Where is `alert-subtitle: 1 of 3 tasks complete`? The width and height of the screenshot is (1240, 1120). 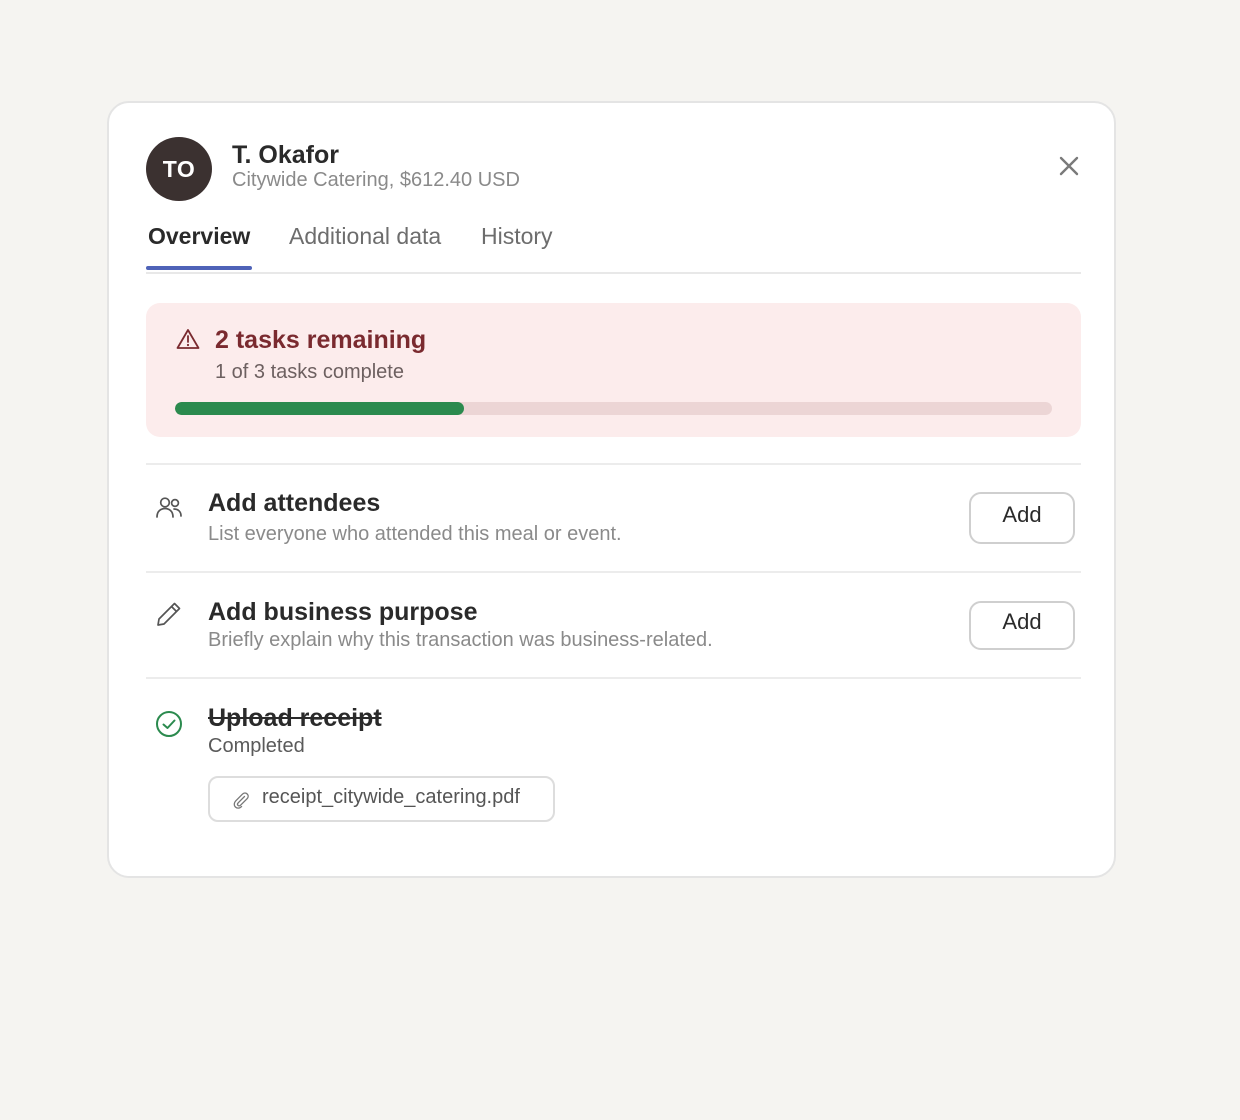
alert-subtitle: 1 of 3 tasks complete is located at coordinates (309, 372).